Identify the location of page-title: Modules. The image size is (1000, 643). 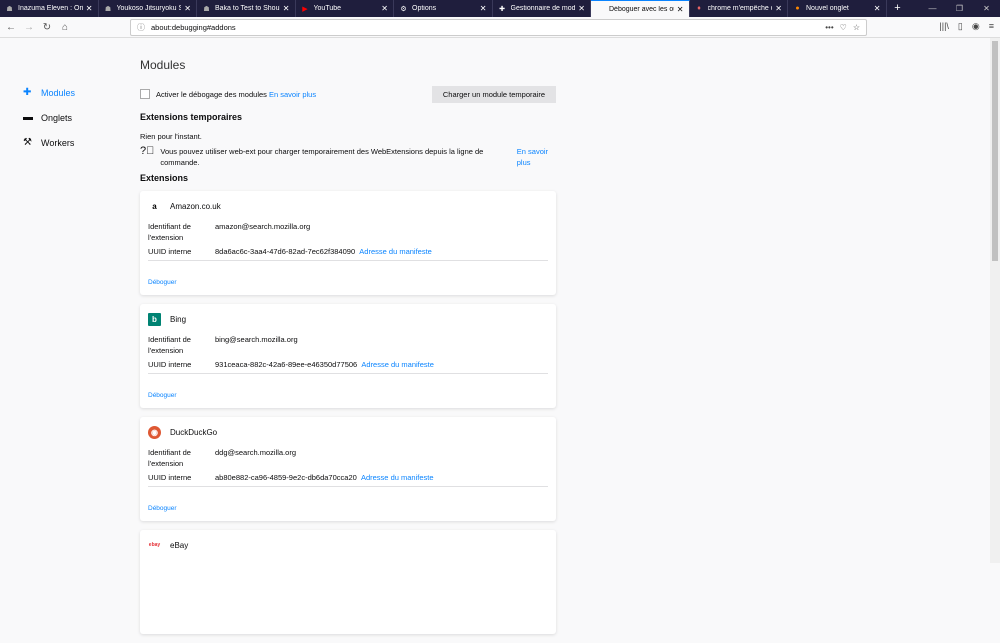
(163, 65).